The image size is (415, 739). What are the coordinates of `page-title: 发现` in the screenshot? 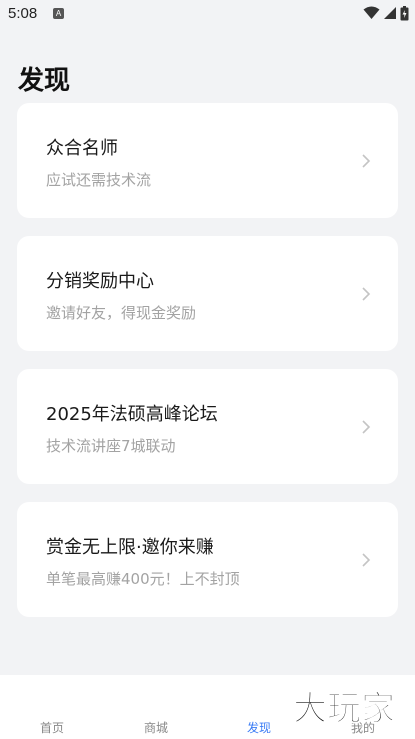 It's located at (44, 81).